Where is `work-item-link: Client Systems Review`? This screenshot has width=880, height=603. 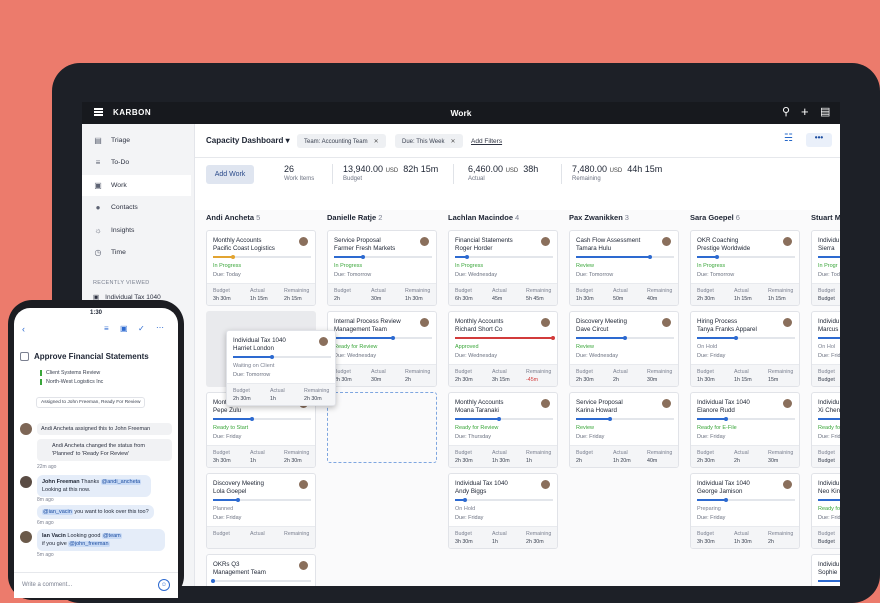
work-item-link: Client Systems Review is located at coordinates (70, 373).